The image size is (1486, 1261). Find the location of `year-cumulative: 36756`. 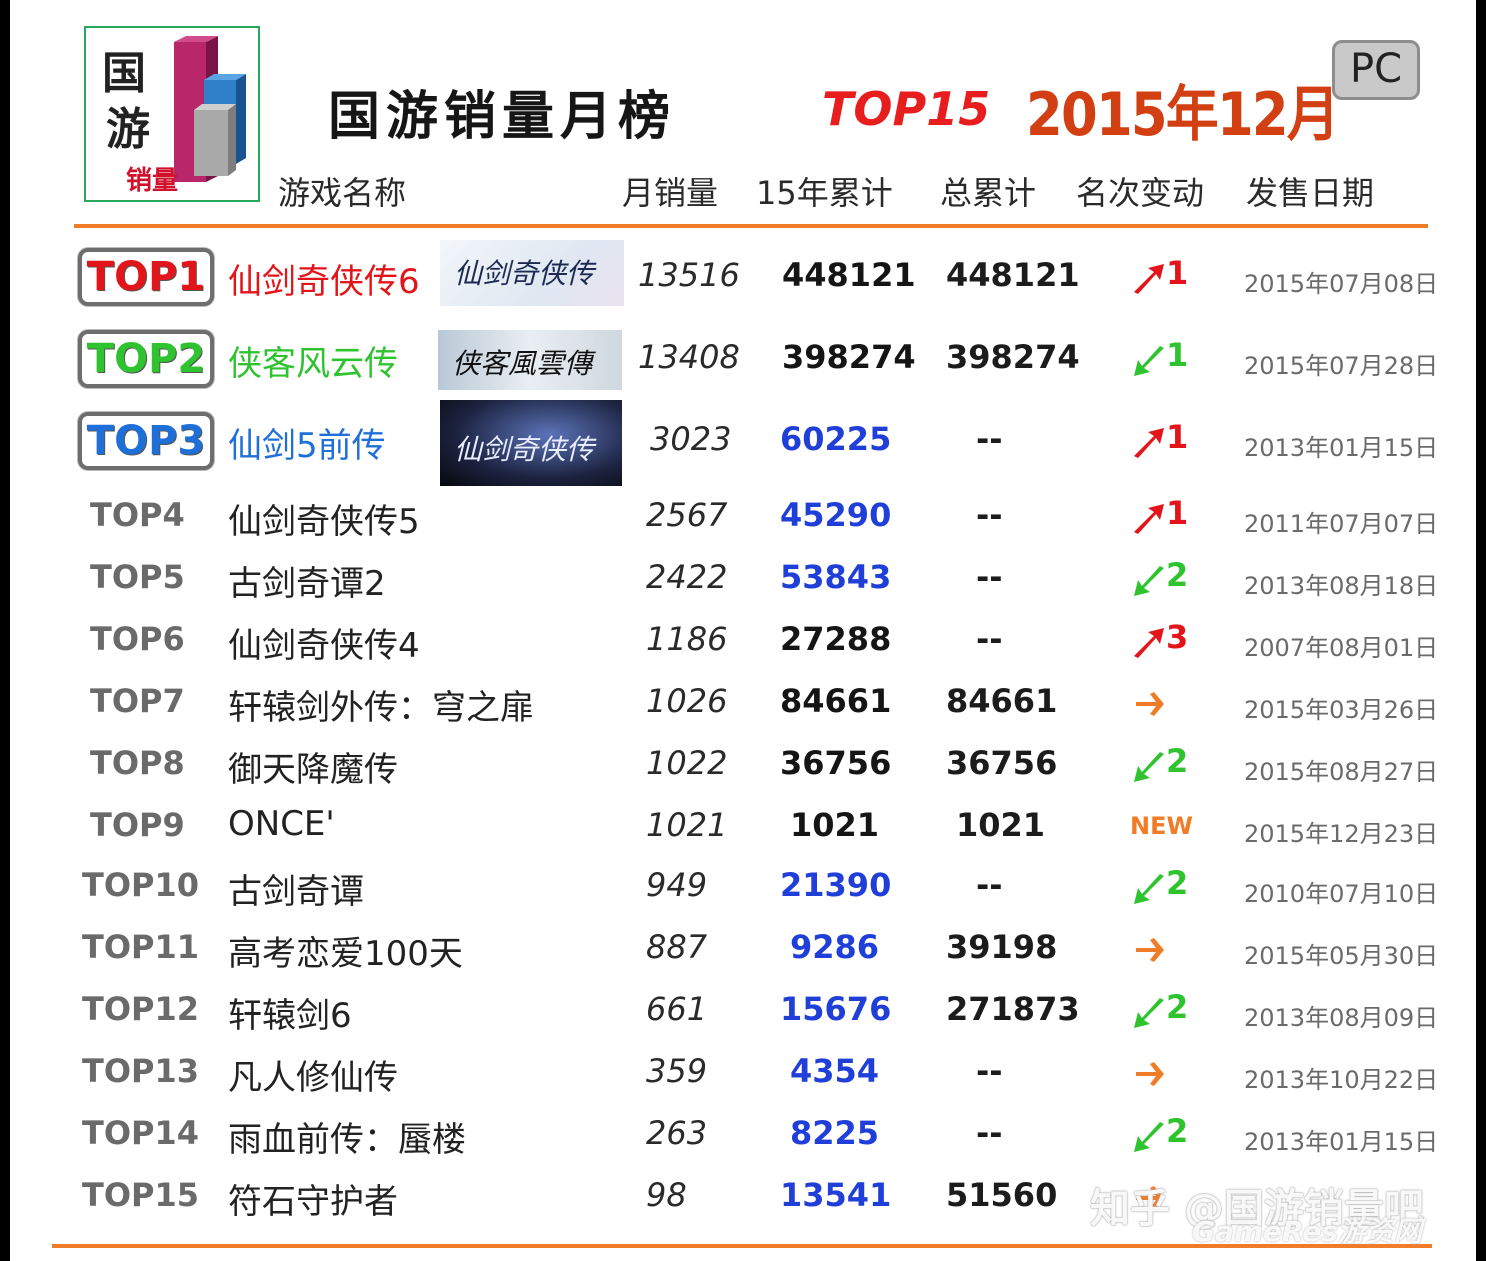

year-cumulative: 36756 is located at coordinates (836, 763).